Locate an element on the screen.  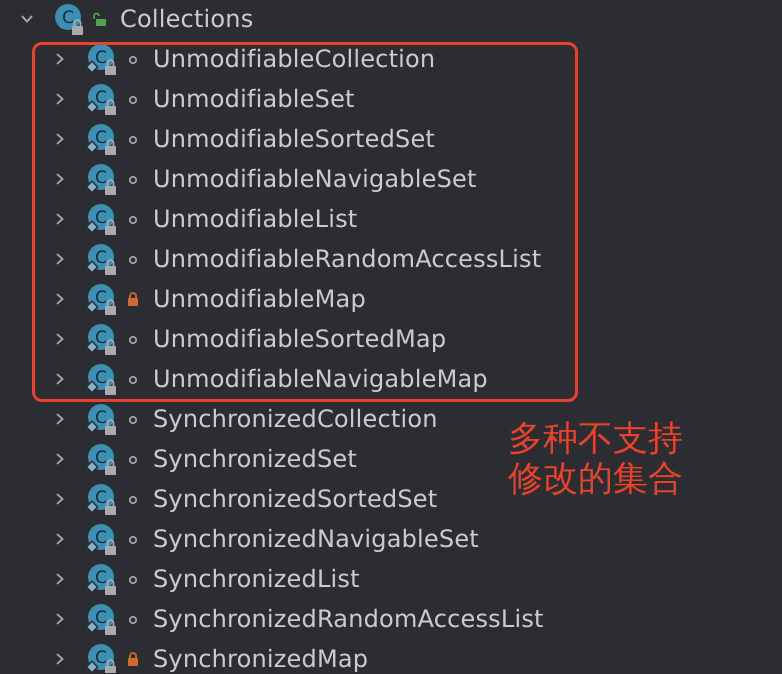
tree-item: SynchronizedCollection is located at coordinates (295, 419).